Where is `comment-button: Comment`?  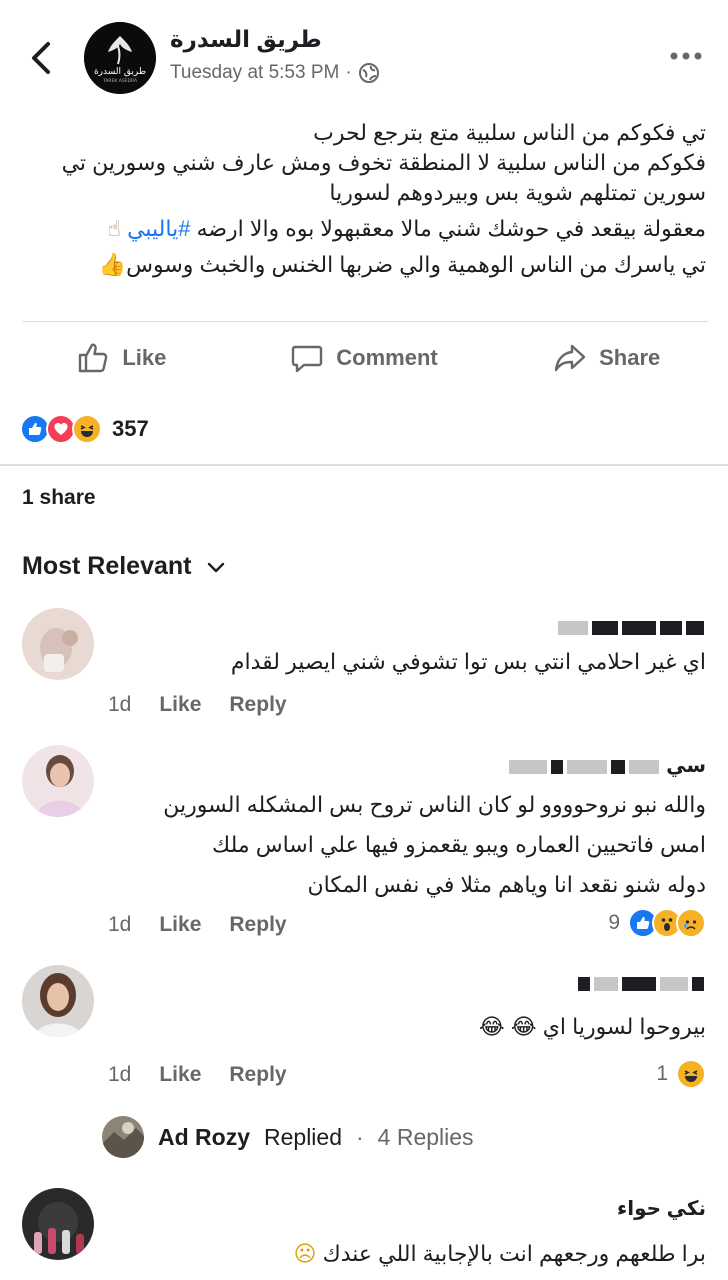
comment-button: Comment is located at coordinates (364, 358).